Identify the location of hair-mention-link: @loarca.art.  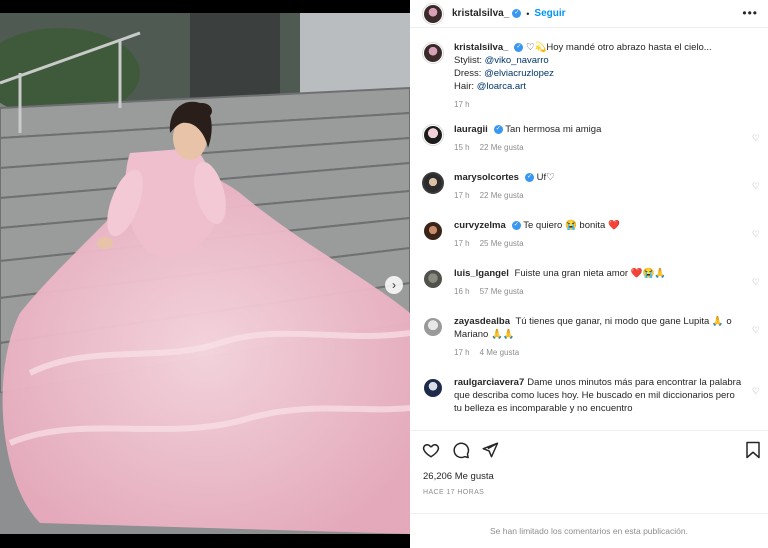
(501, 86).